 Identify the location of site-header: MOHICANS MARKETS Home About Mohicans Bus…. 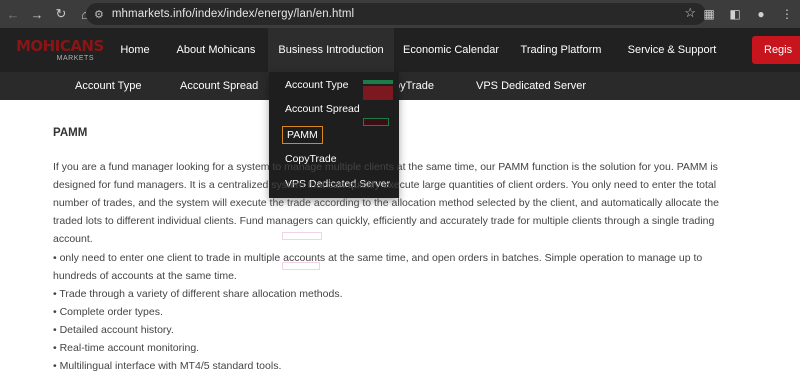
(400, 50).